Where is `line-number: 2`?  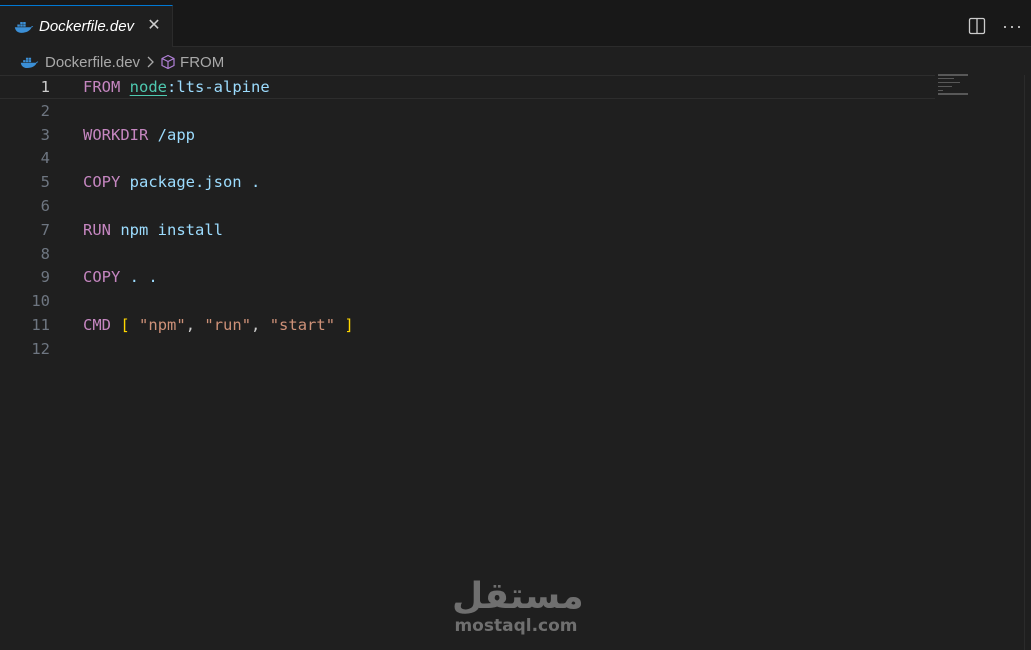
line-number: 2 is located at coordinates (45, 110).